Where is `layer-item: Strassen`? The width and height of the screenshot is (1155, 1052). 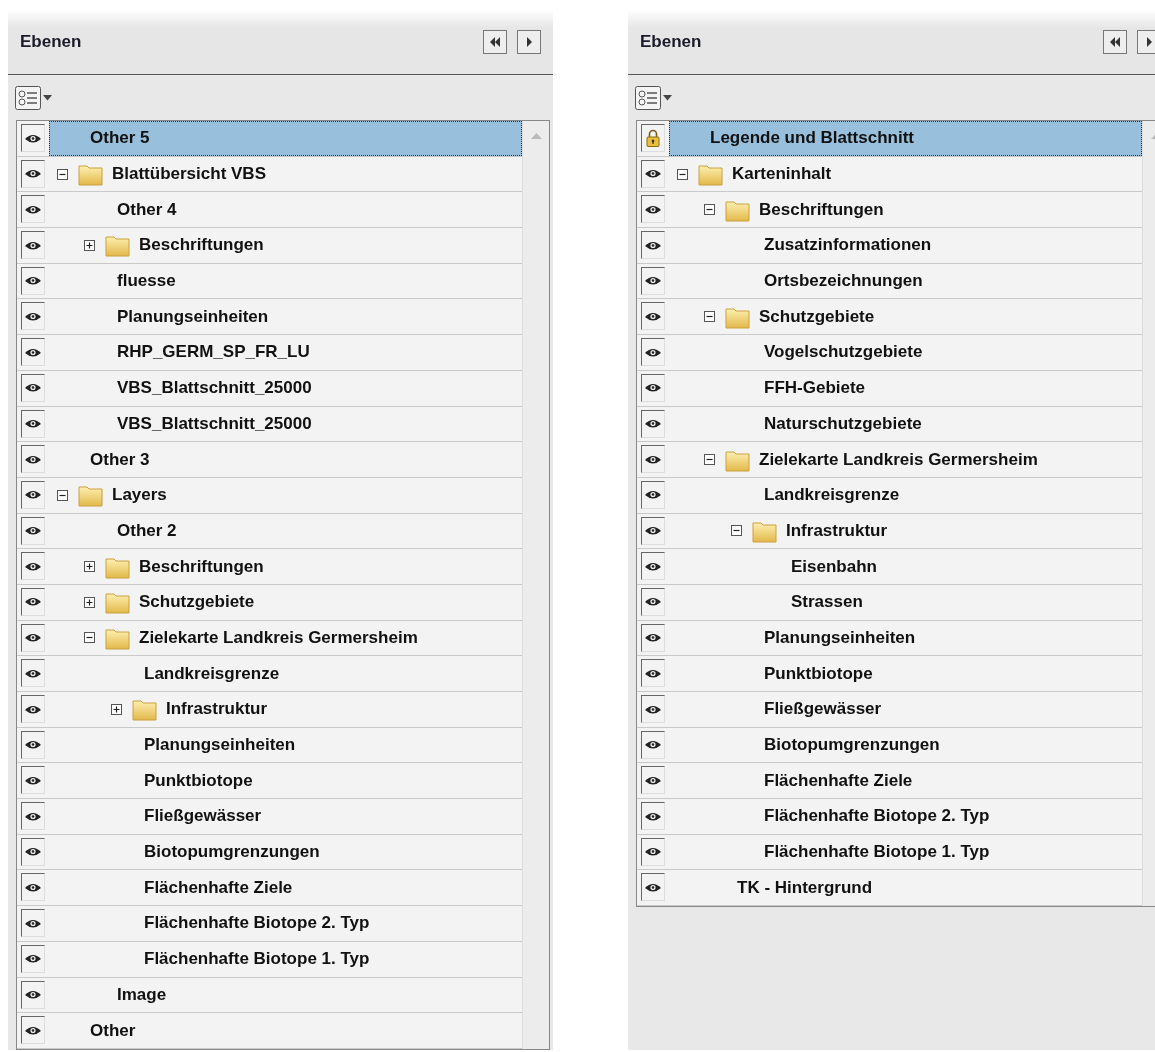
layer-item: Strassen is located at coordinates (905, 602).